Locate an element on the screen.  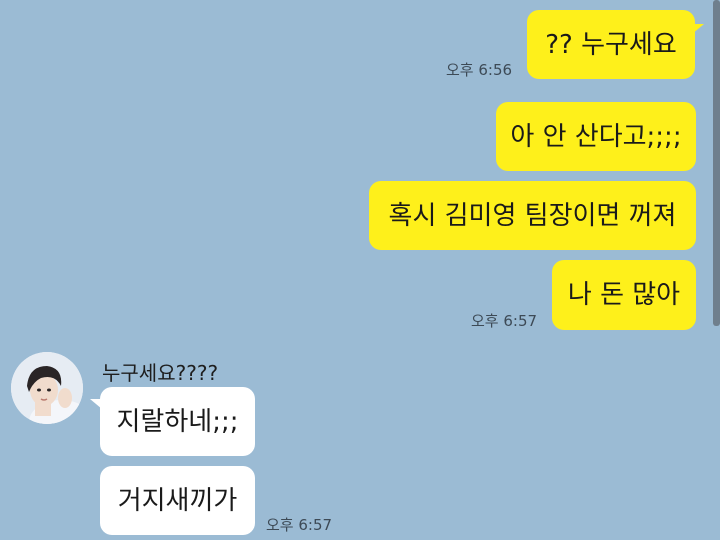
received-message: 지랄하네;;; is located at coordinates (172, 421).